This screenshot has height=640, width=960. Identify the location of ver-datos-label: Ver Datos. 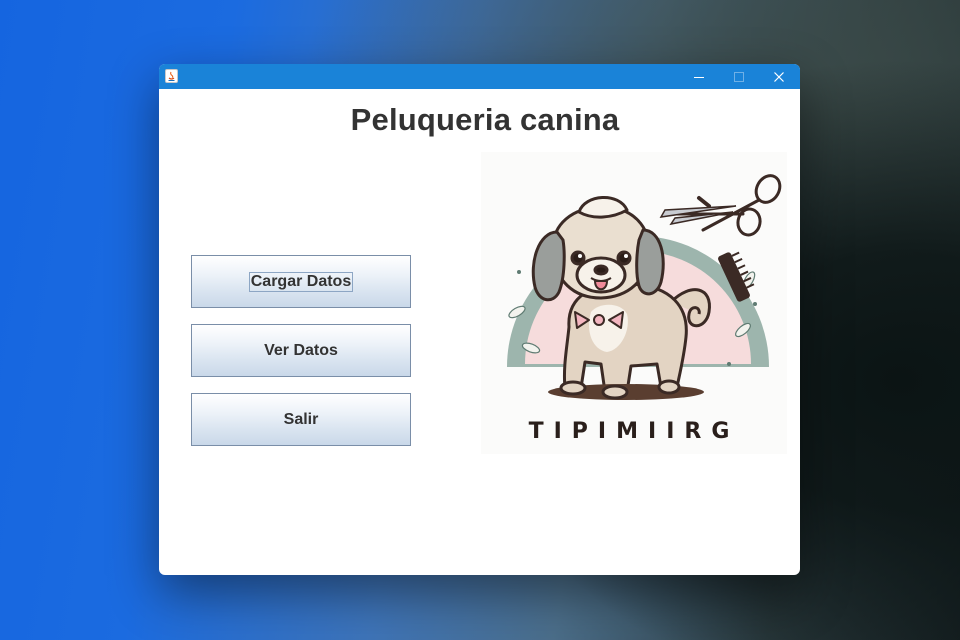
(301, 350).